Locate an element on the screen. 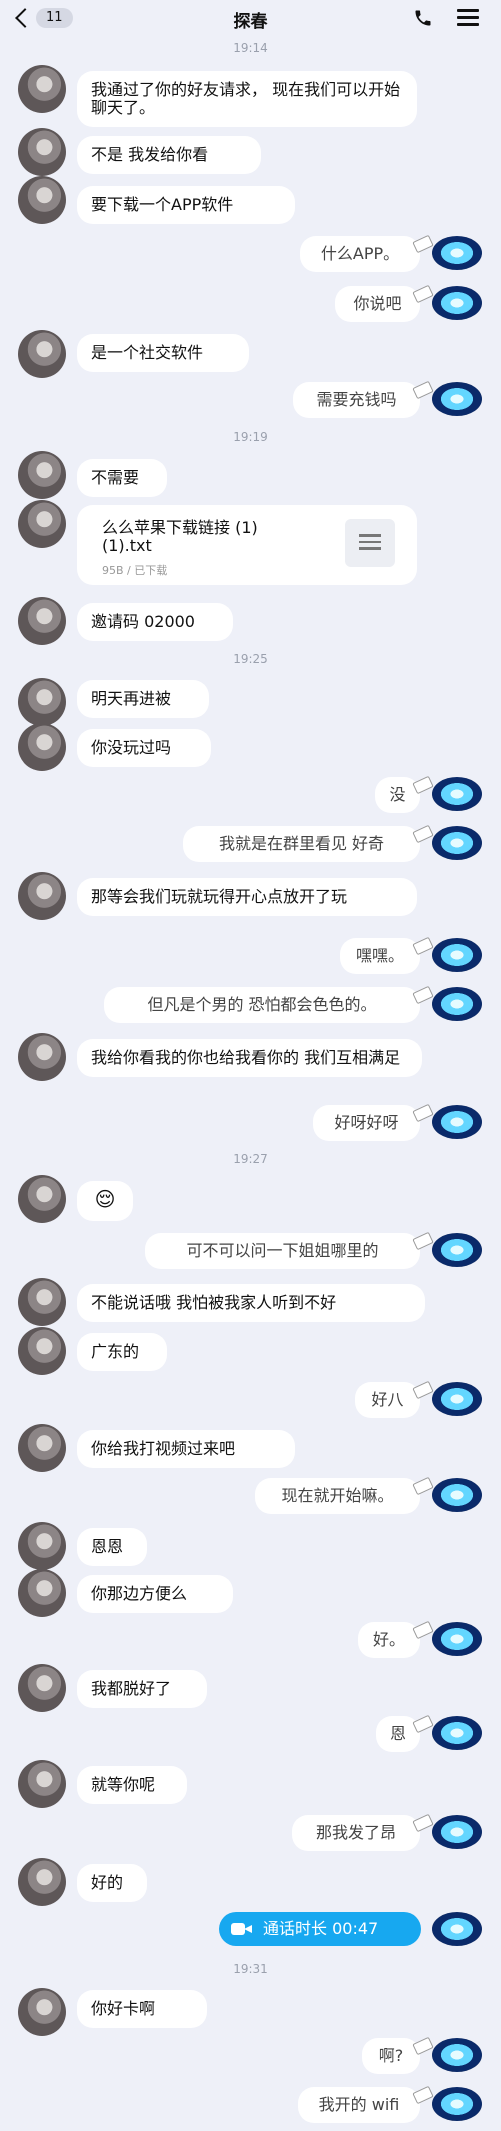  message-bubble: 好。 is located at coordinates (389, 1640).